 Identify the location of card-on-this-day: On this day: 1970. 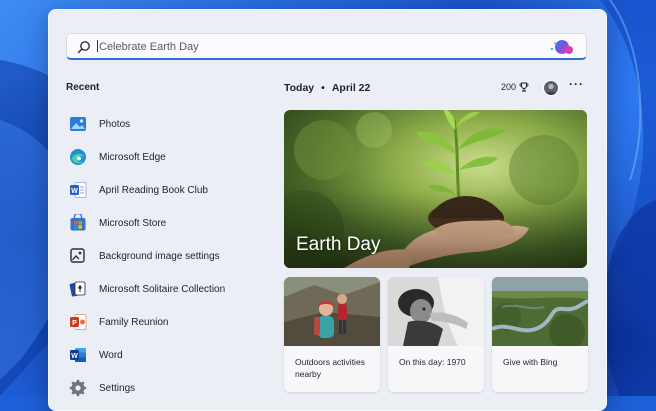
(436, 334).